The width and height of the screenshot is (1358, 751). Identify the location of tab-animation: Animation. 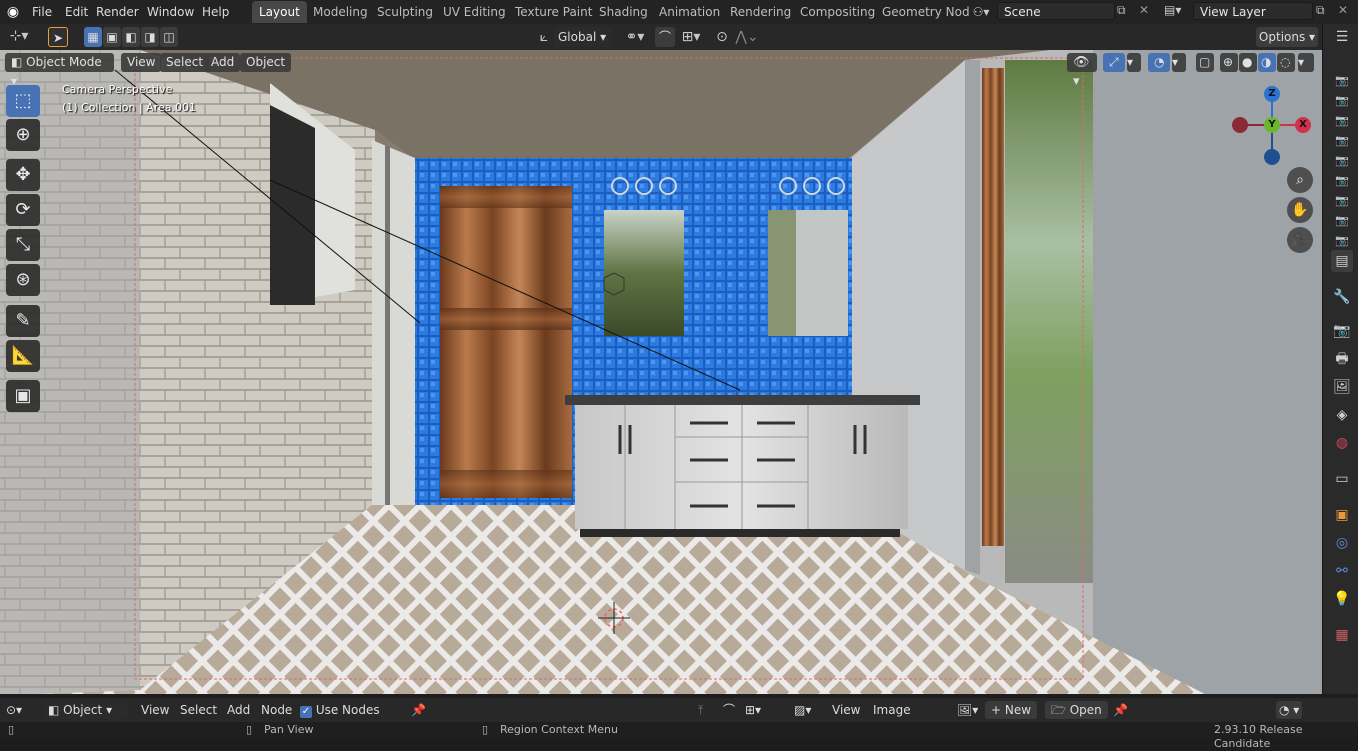
(689, 12).